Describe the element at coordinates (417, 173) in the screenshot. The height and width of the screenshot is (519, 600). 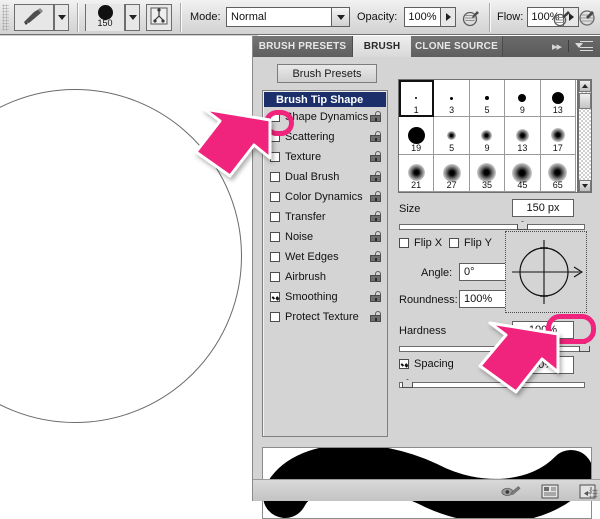
I see `brush-tip-cell: 21` at that location.